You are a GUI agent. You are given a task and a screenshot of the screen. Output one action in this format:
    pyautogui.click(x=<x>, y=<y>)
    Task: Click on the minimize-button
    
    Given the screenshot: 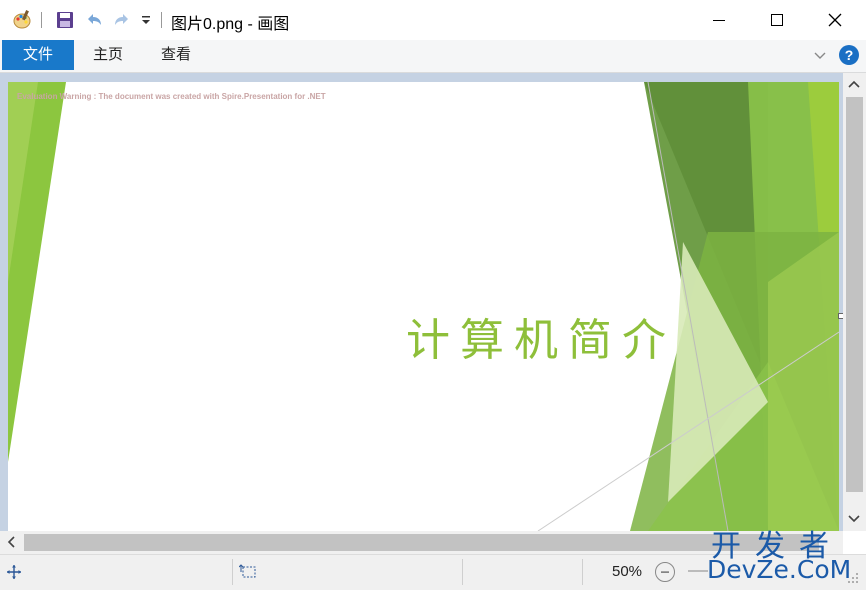 What is the action you would take?
    pyautogui.click(x=719, y=20)
    